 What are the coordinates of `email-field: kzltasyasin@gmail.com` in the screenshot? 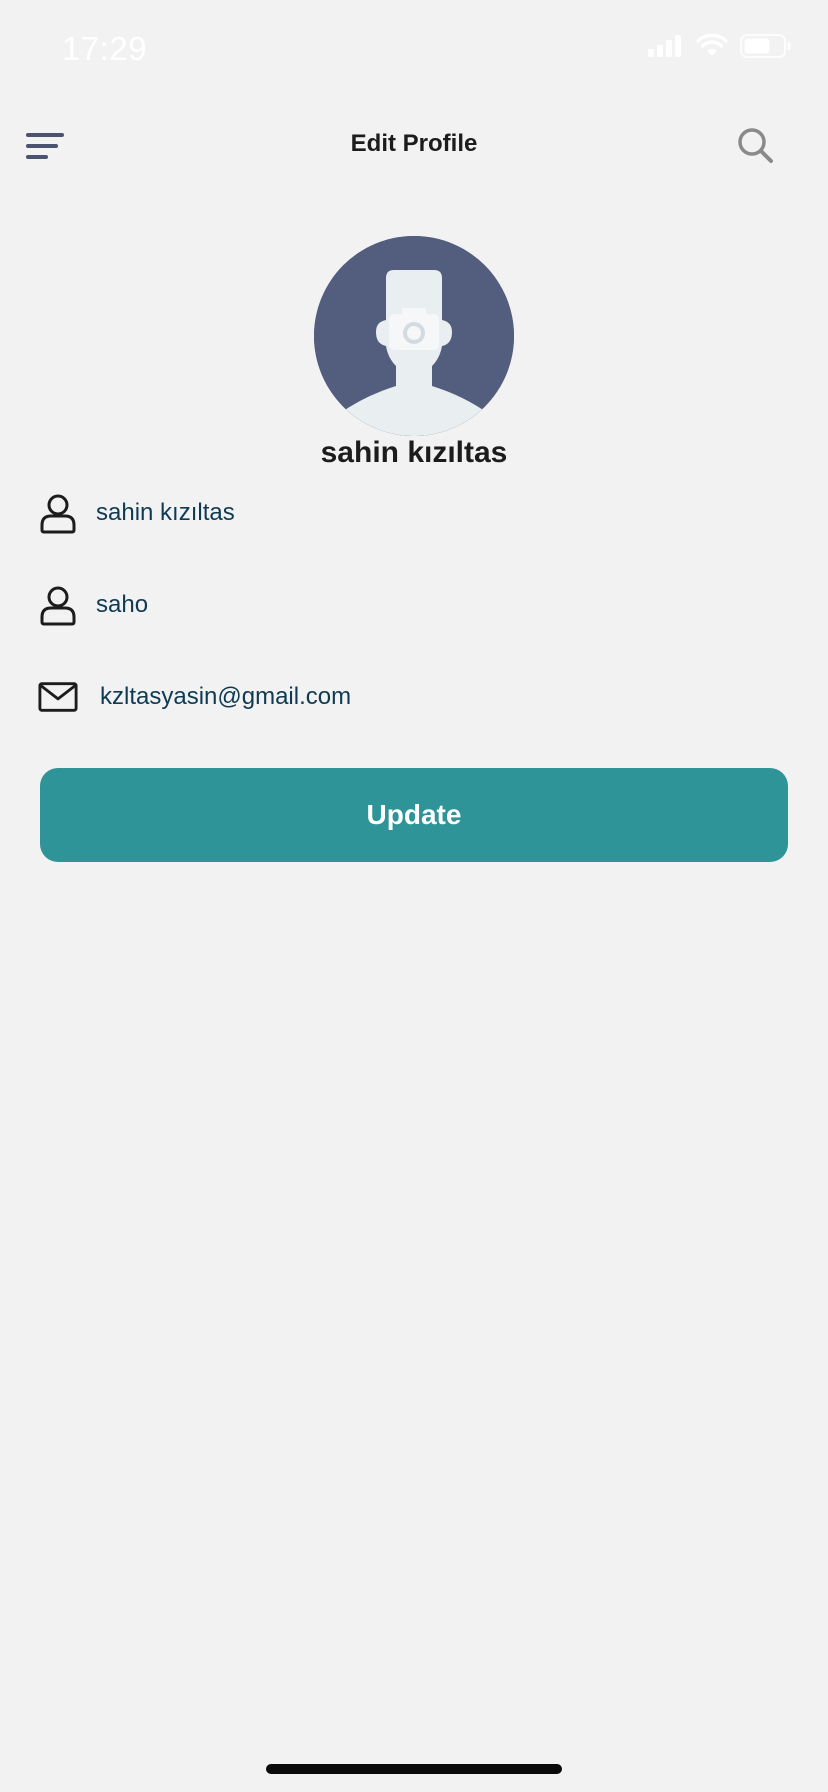 It's located at (414, 697).